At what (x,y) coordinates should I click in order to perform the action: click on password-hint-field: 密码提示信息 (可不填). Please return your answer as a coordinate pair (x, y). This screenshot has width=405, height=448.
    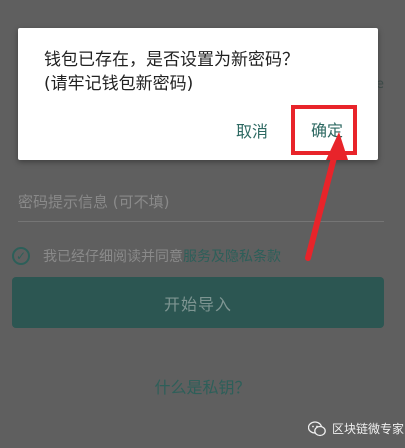
    Looking at the image, I should click on (201, 206).